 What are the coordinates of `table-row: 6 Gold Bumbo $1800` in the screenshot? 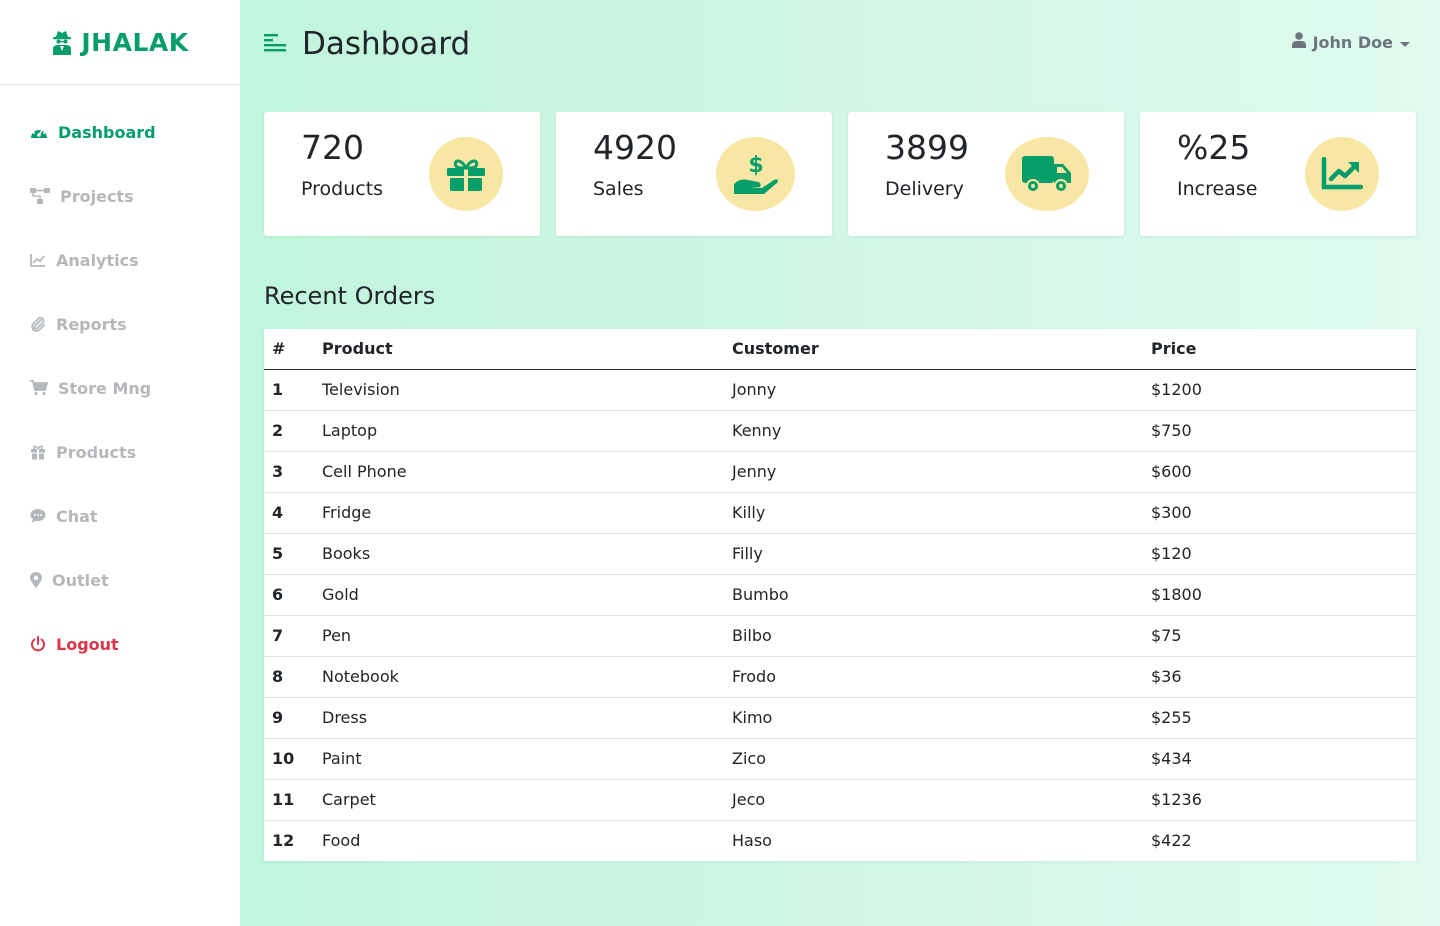 It's located at (840, 594).